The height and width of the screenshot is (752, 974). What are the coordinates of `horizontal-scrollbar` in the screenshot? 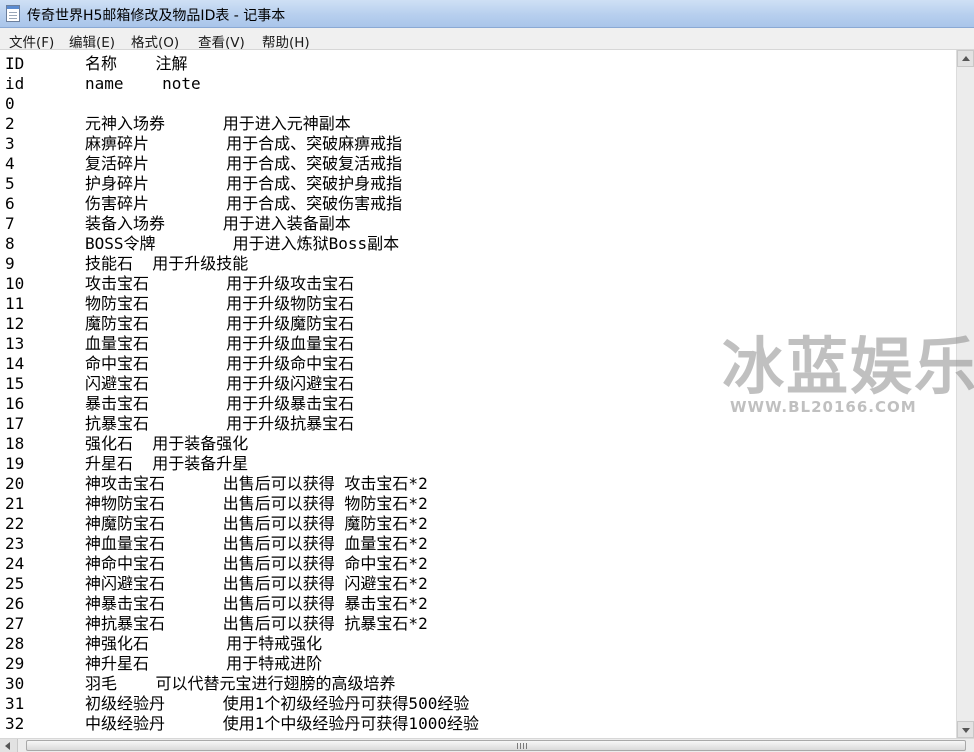 It's located at (487, 745).